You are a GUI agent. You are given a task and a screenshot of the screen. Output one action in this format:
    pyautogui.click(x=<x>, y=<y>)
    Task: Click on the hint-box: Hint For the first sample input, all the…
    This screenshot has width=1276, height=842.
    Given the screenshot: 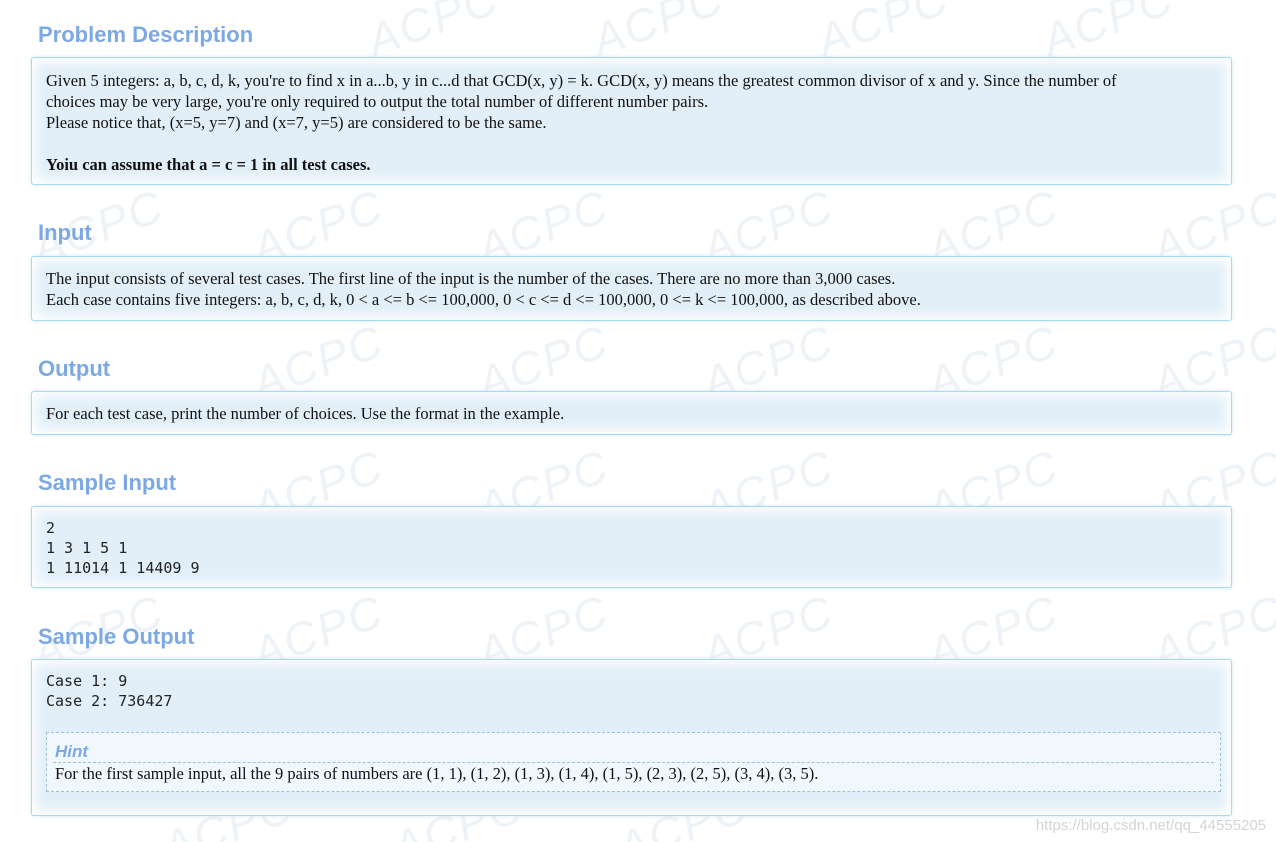 What is the action you would take?
    pyautogui.click(x=633, y=762)
    